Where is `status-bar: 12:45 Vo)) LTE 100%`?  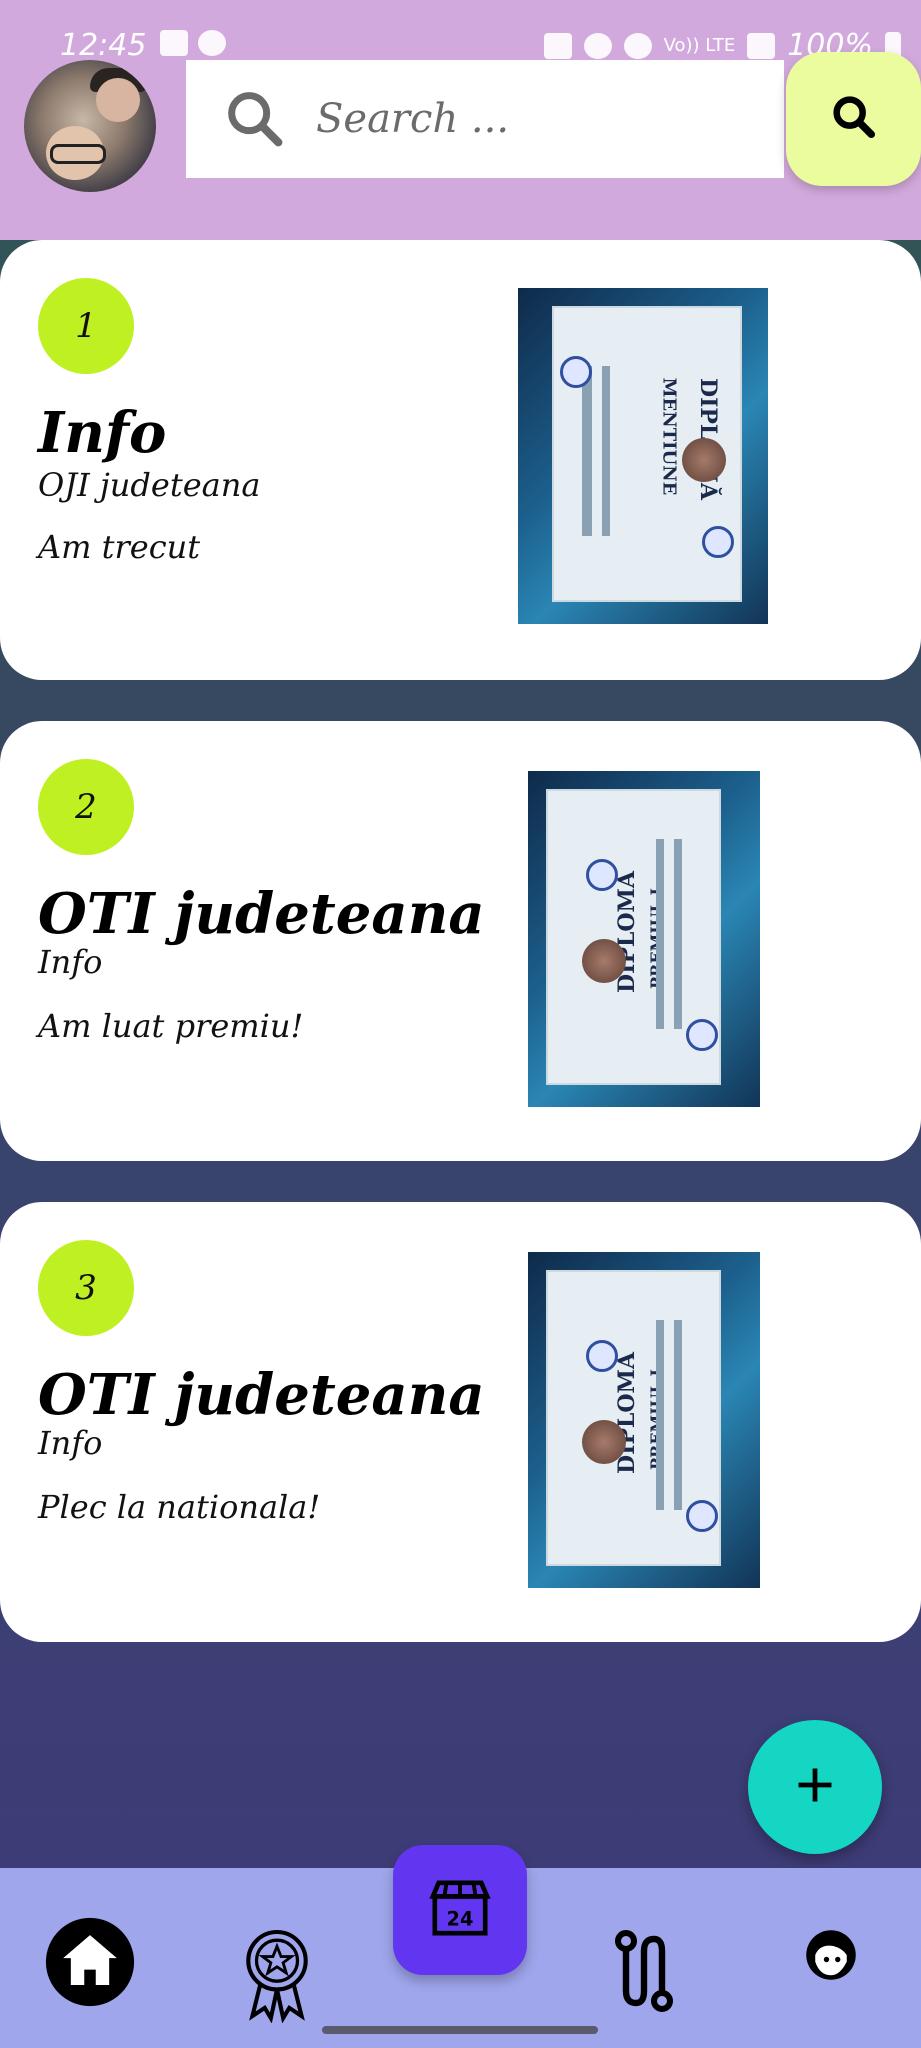
status-bar: 12:45 Vo)) LTE 100% is located at coordinates (460, 31).